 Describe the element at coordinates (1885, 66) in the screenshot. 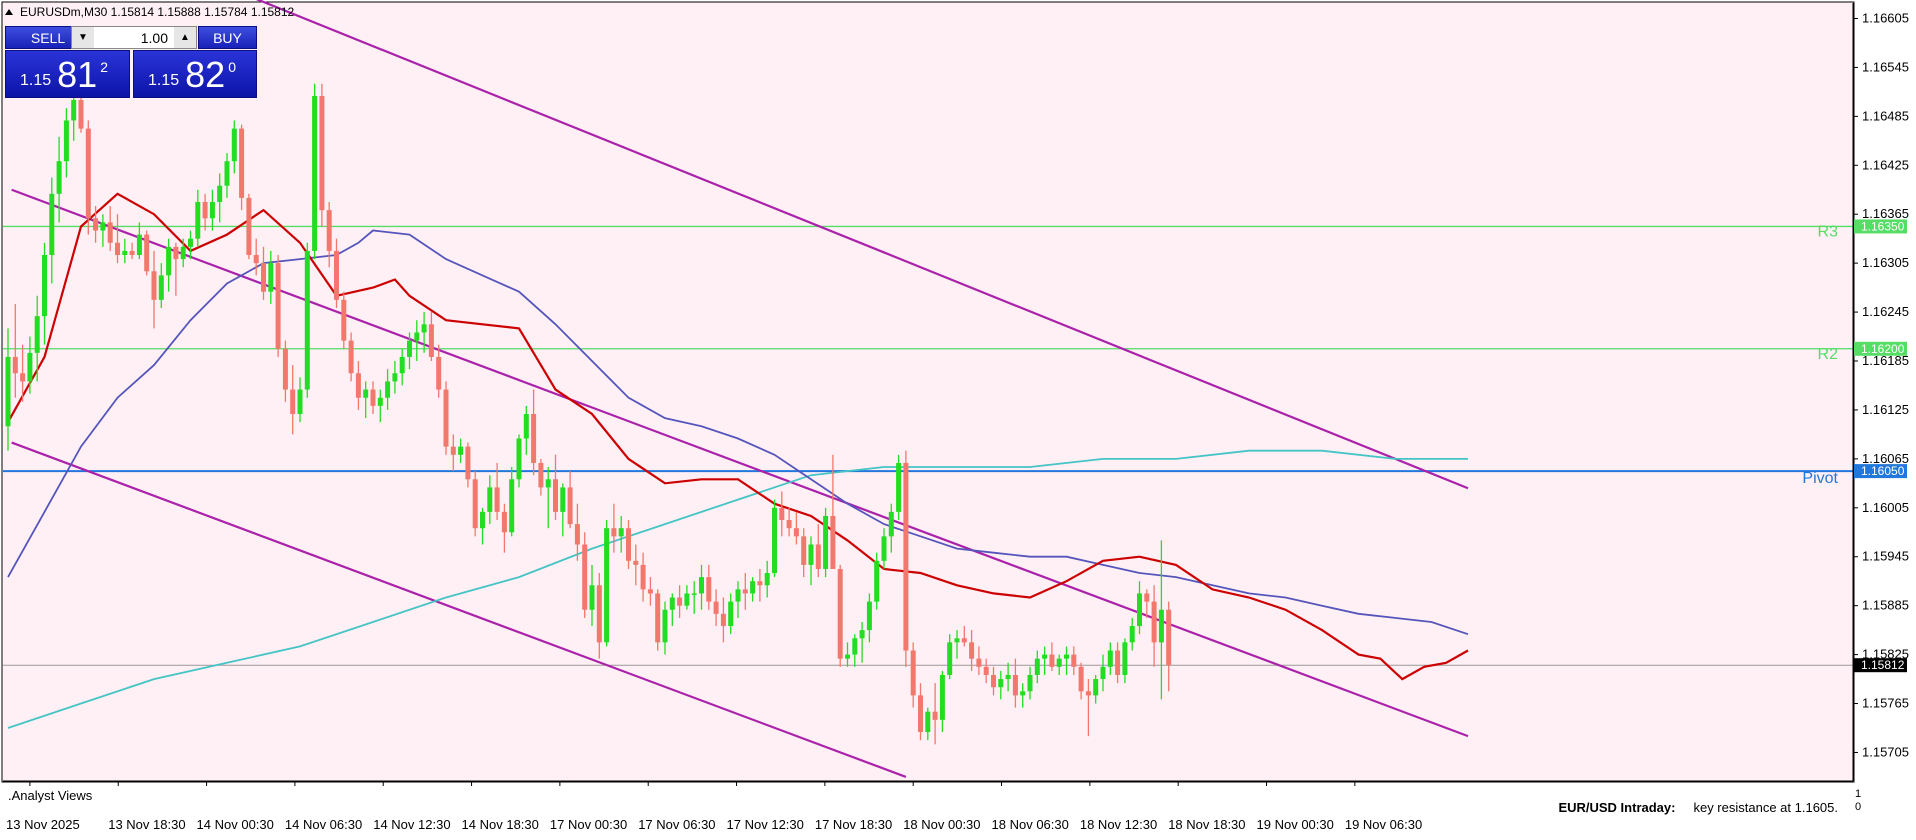

I see `price-tick-label: 1.16545` at that location.